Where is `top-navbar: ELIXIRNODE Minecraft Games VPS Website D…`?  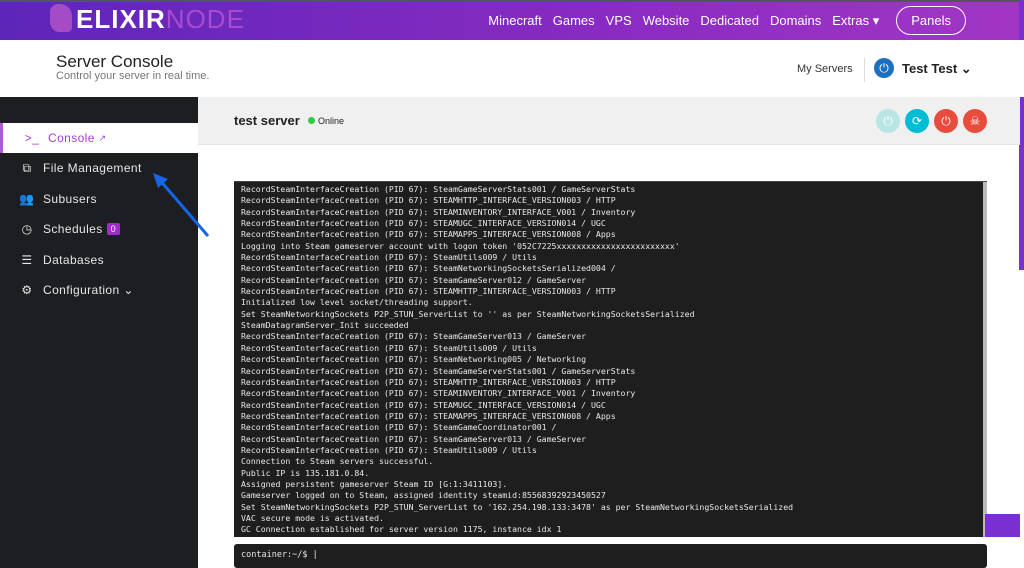
top-navbar: ELIXIRNODE Minecraft Games VPS Website D… is located at coordinates (512, 20).